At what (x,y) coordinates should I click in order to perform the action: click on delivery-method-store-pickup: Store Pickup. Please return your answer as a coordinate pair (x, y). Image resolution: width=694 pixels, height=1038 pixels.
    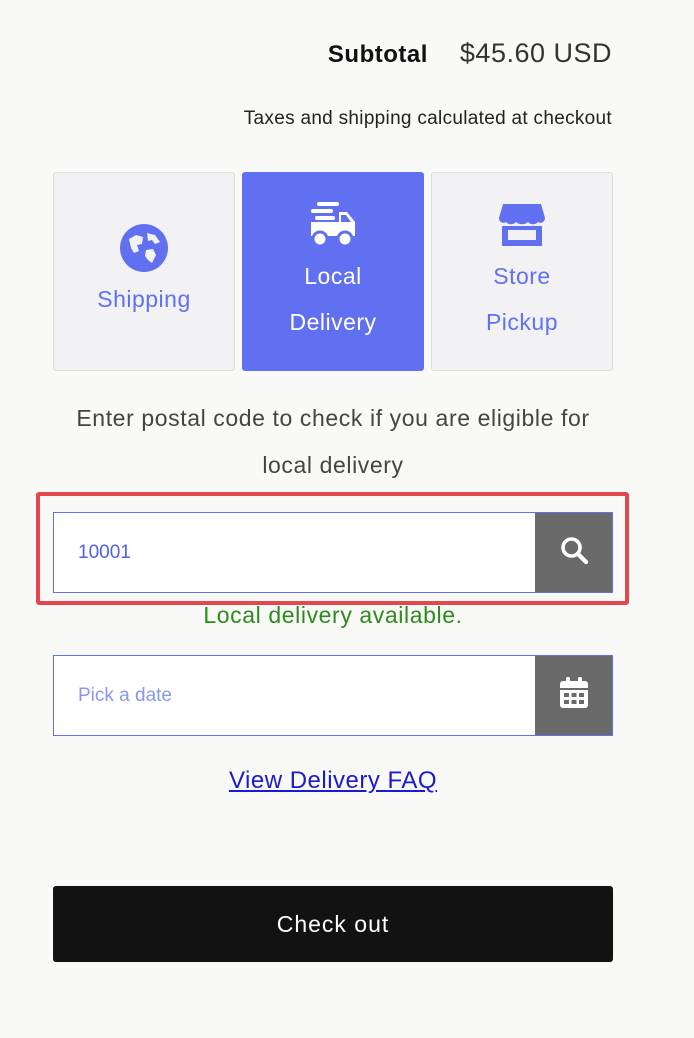
    Looking at the image, I should click on (522, 271).